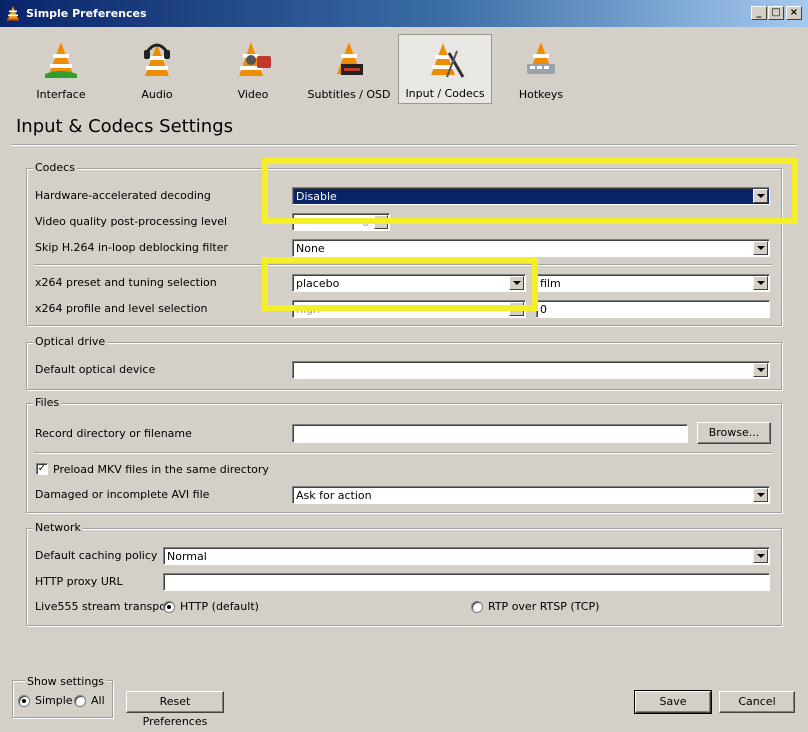  I want to click on subtitles-icon, so click(350, 58).